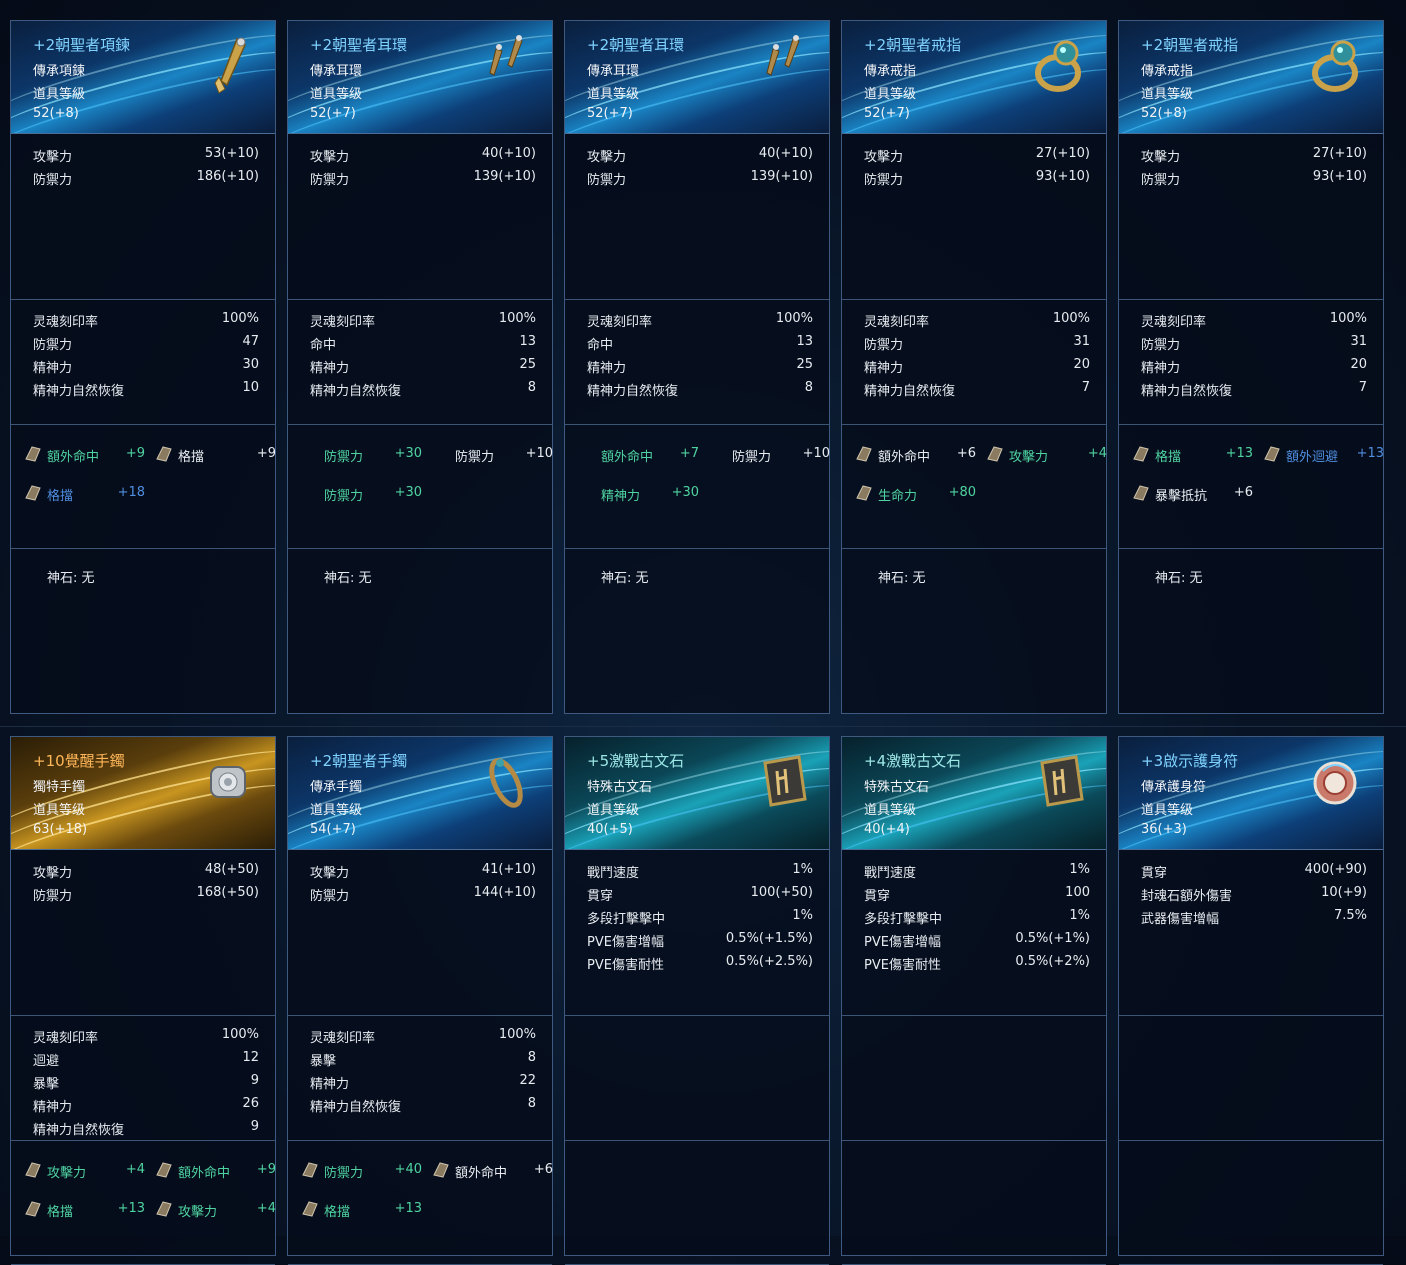 The image size is (1406, 1265). I want to click on stat-row: 命中 13, so click(700, 343).